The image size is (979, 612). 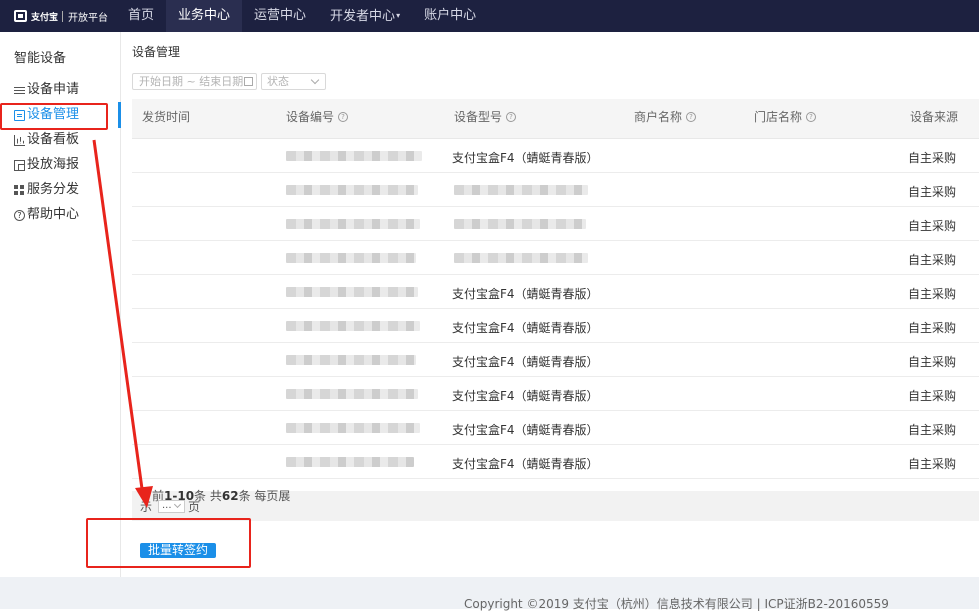 I want to click on column-header-ship-time: 发货时间, so click(x=166, y=116).